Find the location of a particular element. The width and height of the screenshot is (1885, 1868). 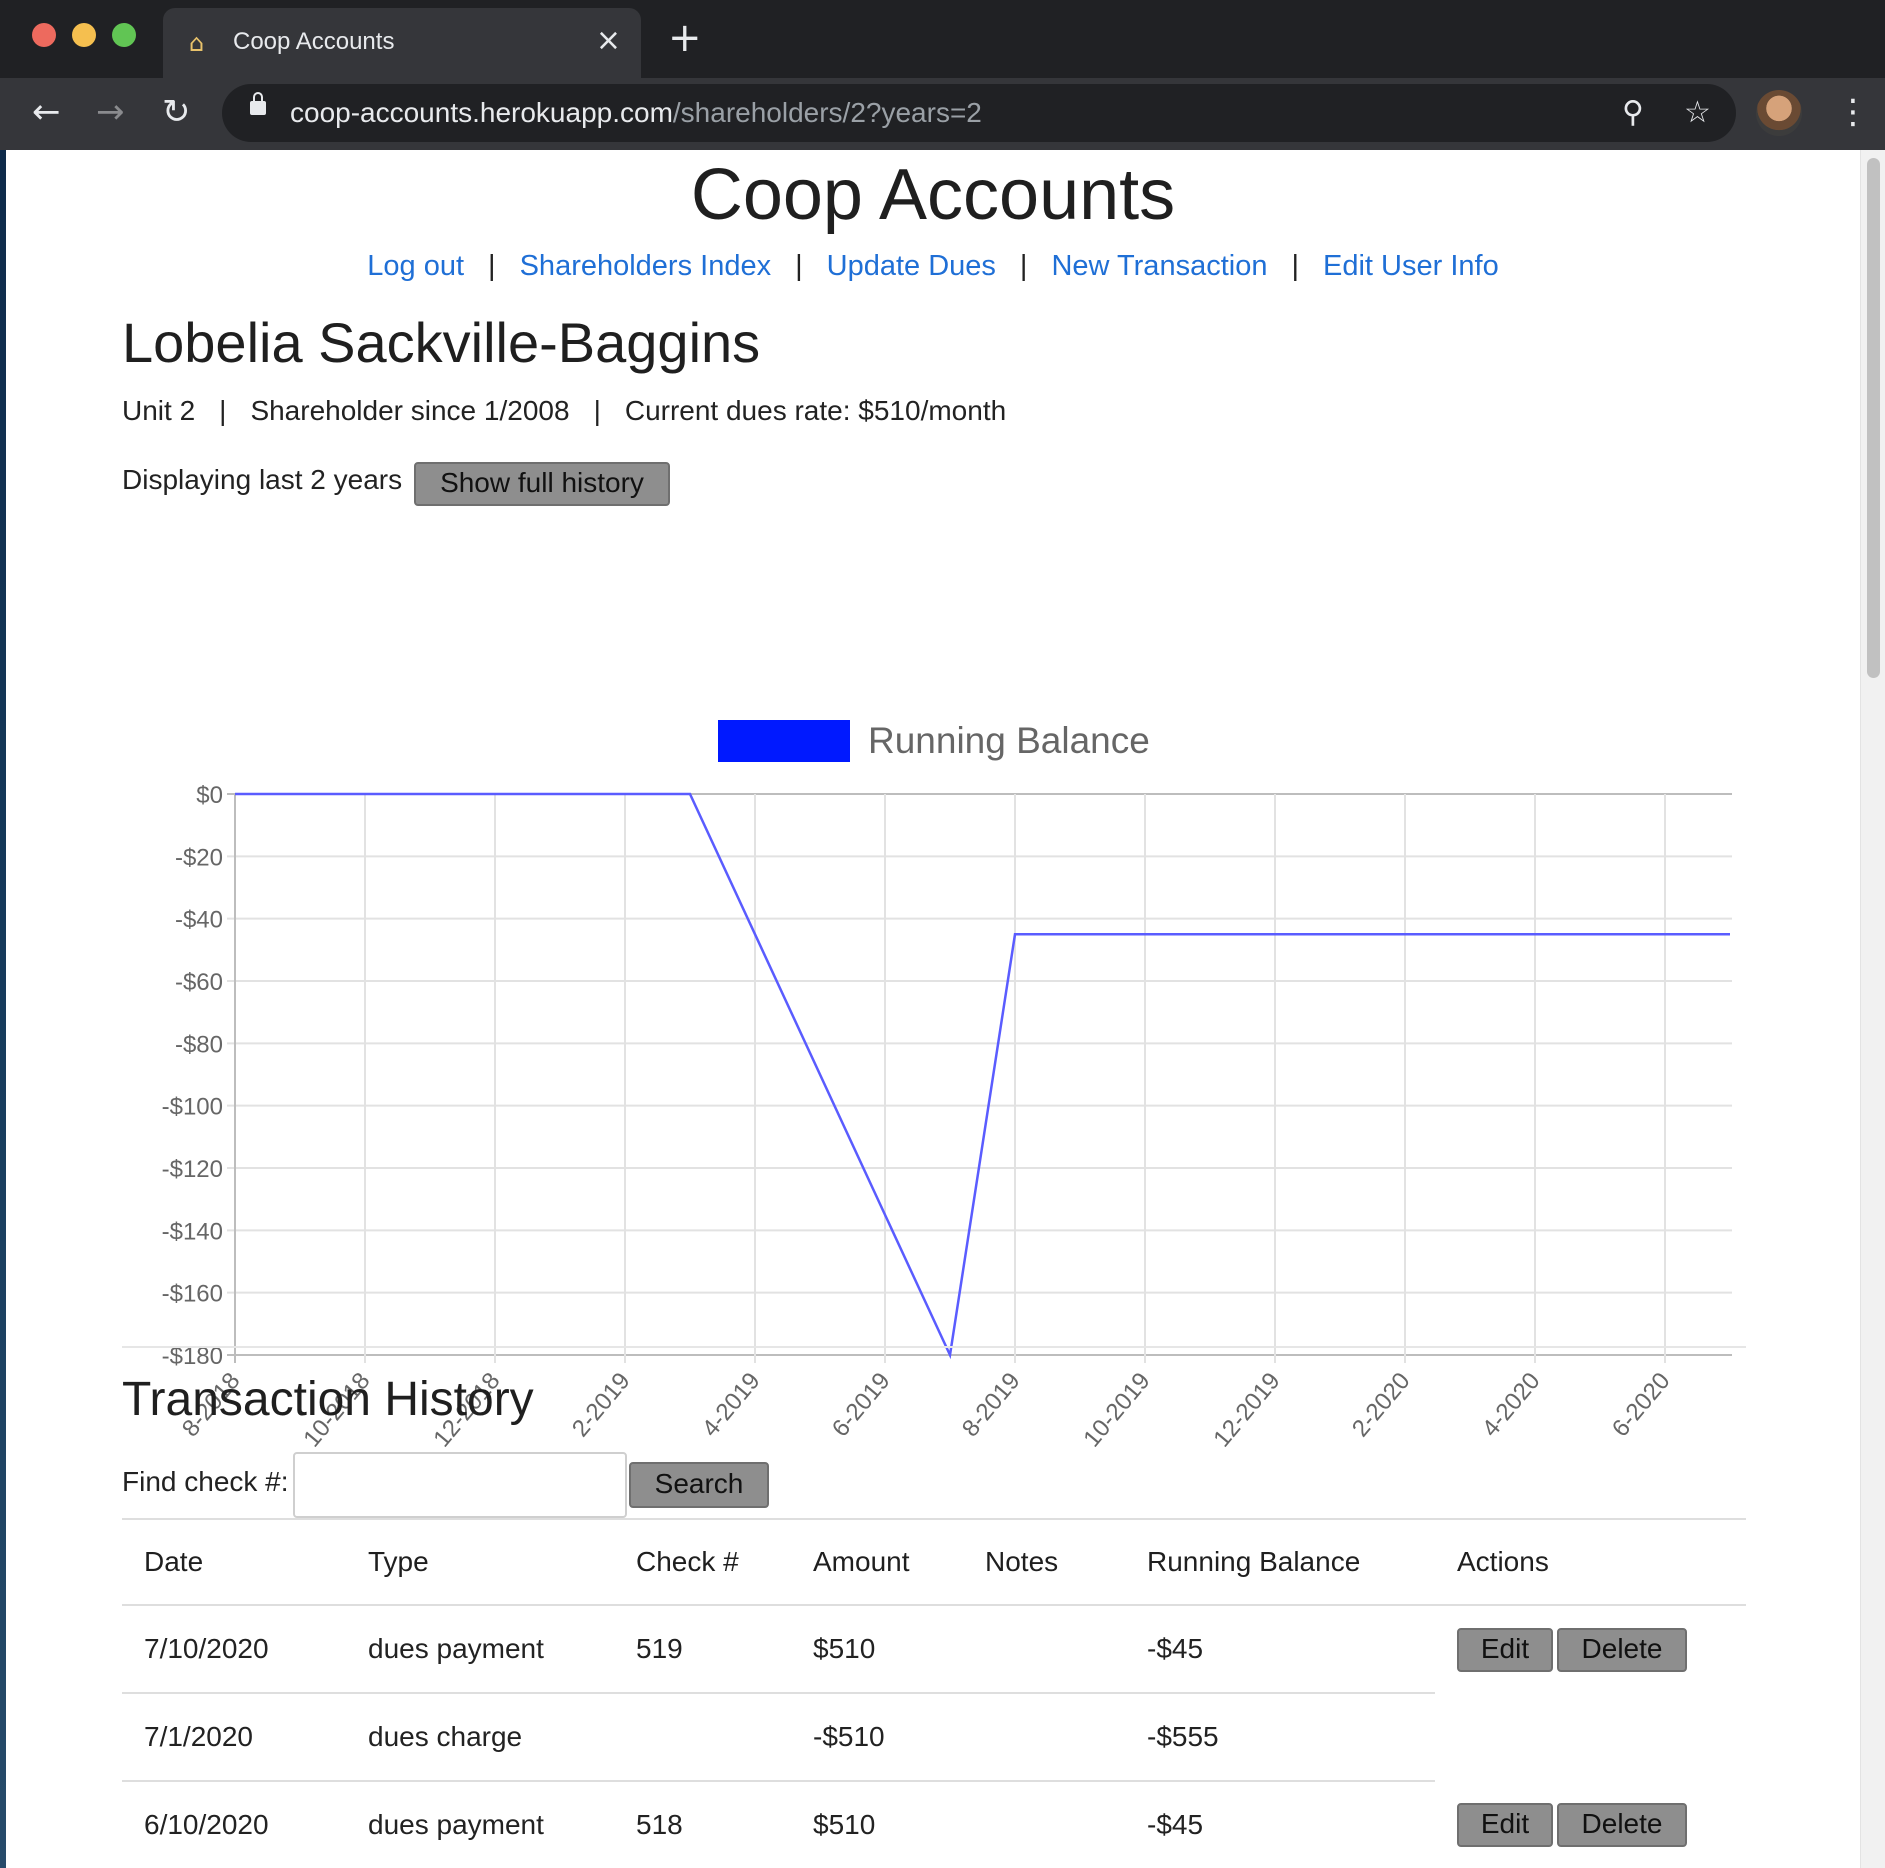

cell-check is located at coordinates (702, 1737).